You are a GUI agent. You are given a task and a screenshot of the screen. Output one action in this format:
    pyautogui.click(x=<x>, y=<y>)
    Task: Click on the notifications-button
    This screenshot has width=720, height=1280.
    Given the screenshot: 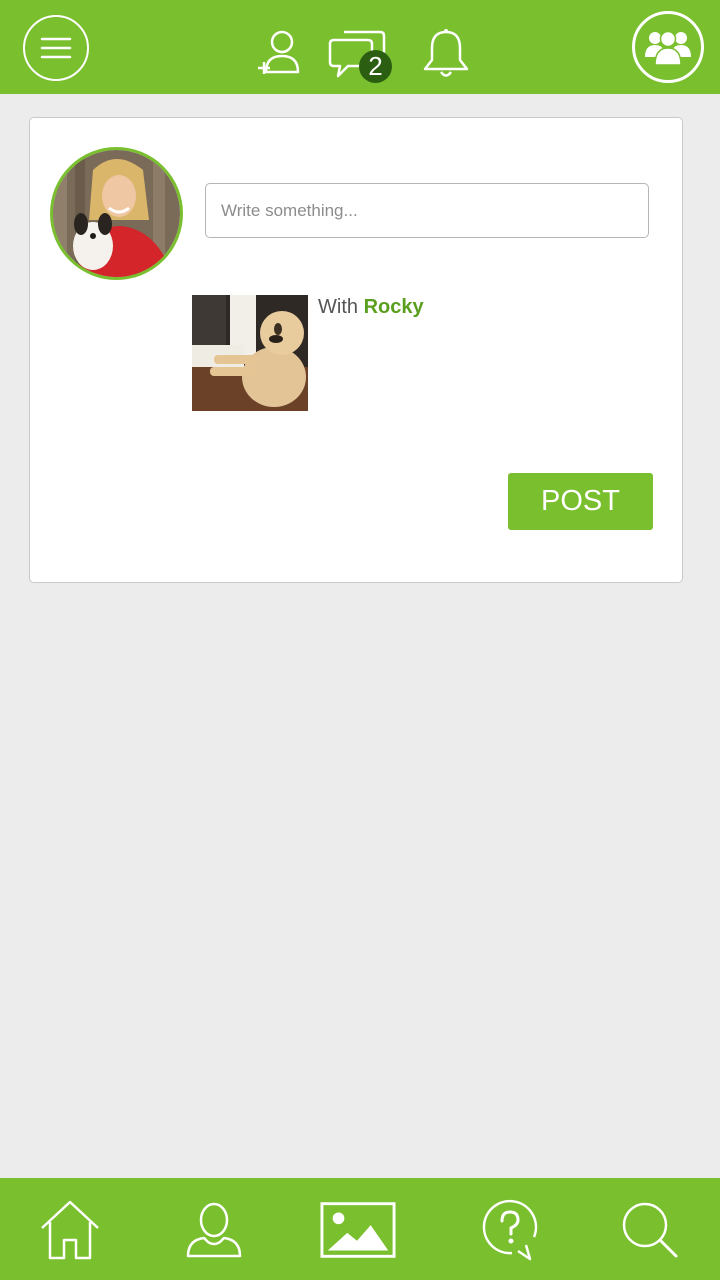 What is the action you would take?
    pyautogui.click(x=446, y=54)
    